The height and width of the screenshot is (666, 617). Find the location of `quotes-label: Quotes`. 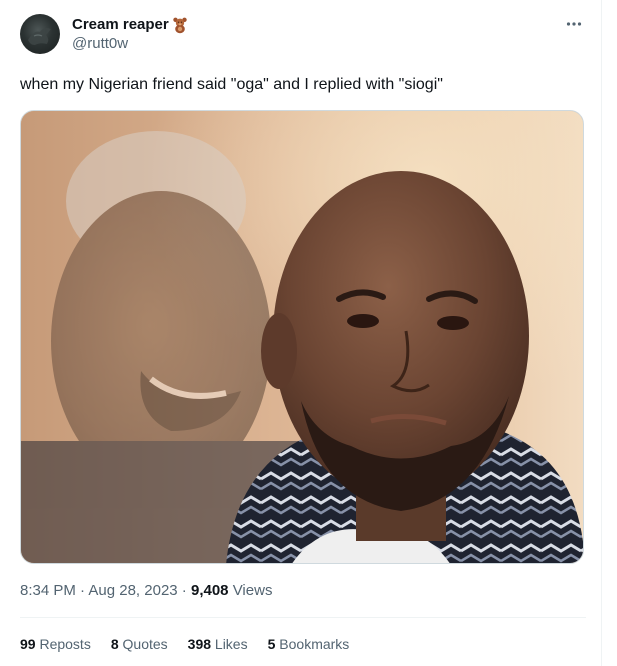

quotes-label: Quotes is located at coordinates (143, 644).